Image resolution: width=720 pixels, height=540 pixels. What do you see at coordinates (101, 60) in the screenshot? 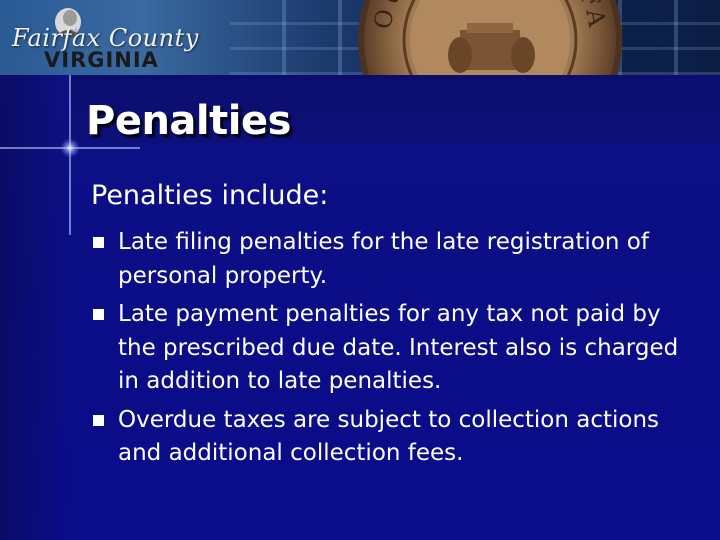
I see `logo-state-name: VIRGINIA` at bounding box center [101, 60].